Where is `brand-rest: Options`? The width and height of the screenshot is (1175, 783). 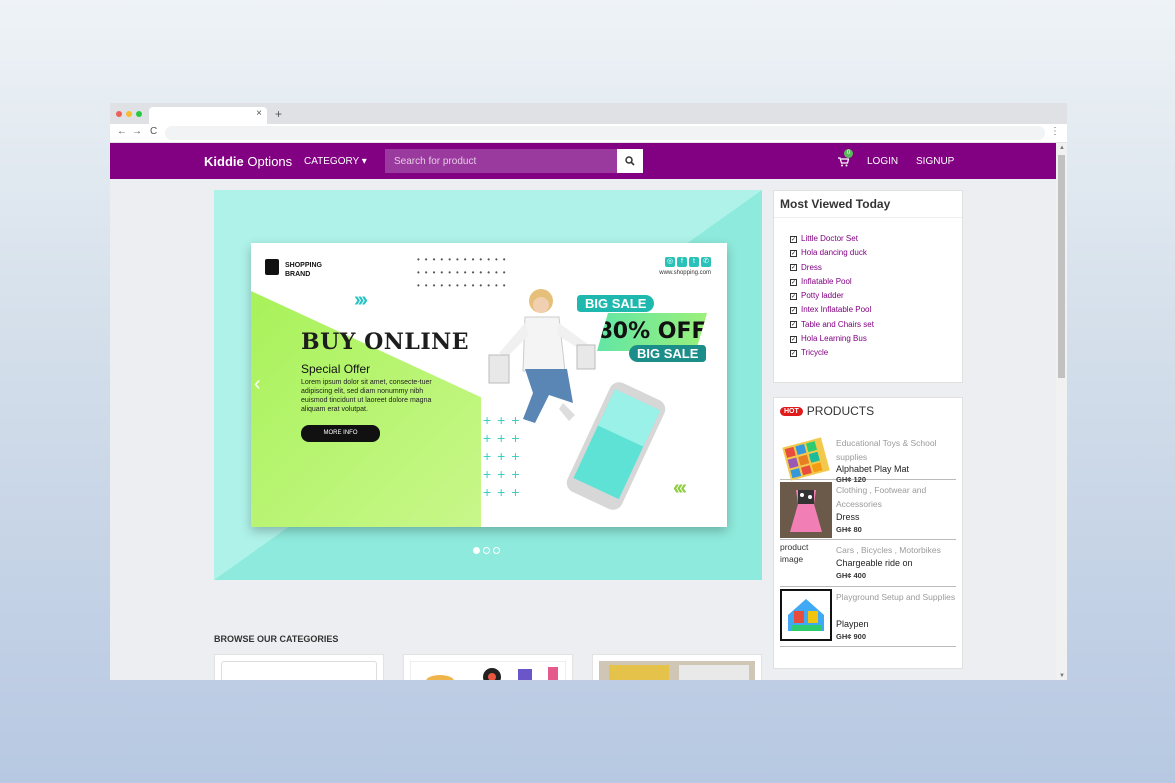 brand-rest: Options is located at coordinates (268, 161).